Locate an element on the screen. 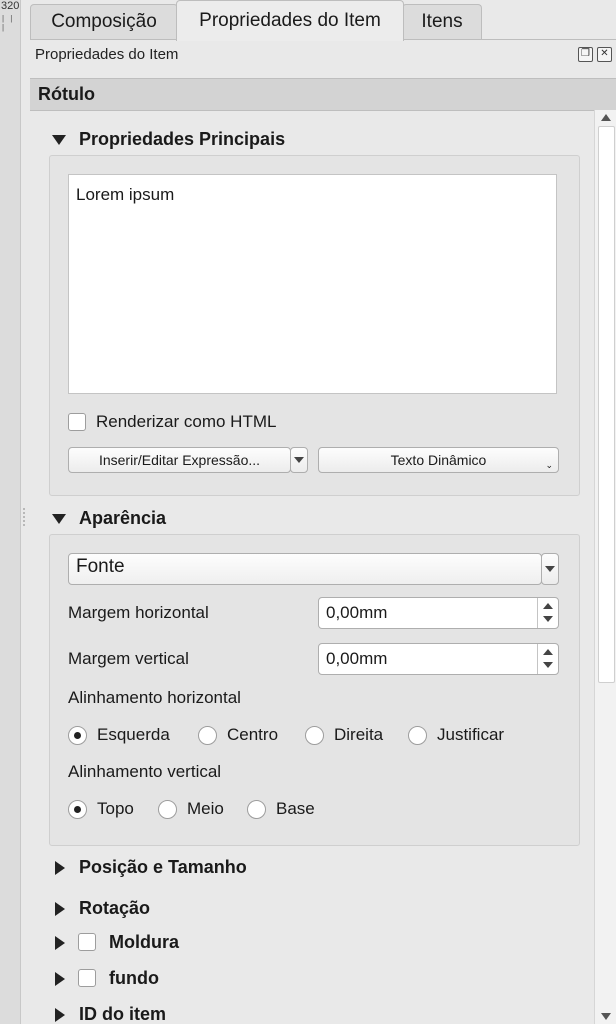  radio-align-bottom-label: Base is located at coordinates (295, 808).